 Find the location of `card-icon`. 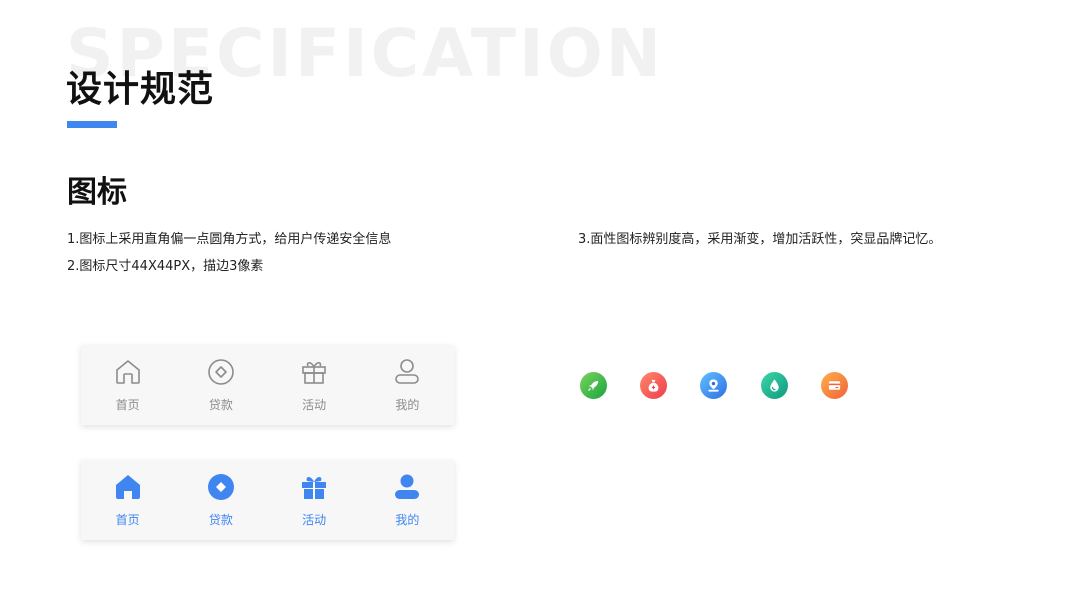

card-icon is located at coordinates (834, 385).